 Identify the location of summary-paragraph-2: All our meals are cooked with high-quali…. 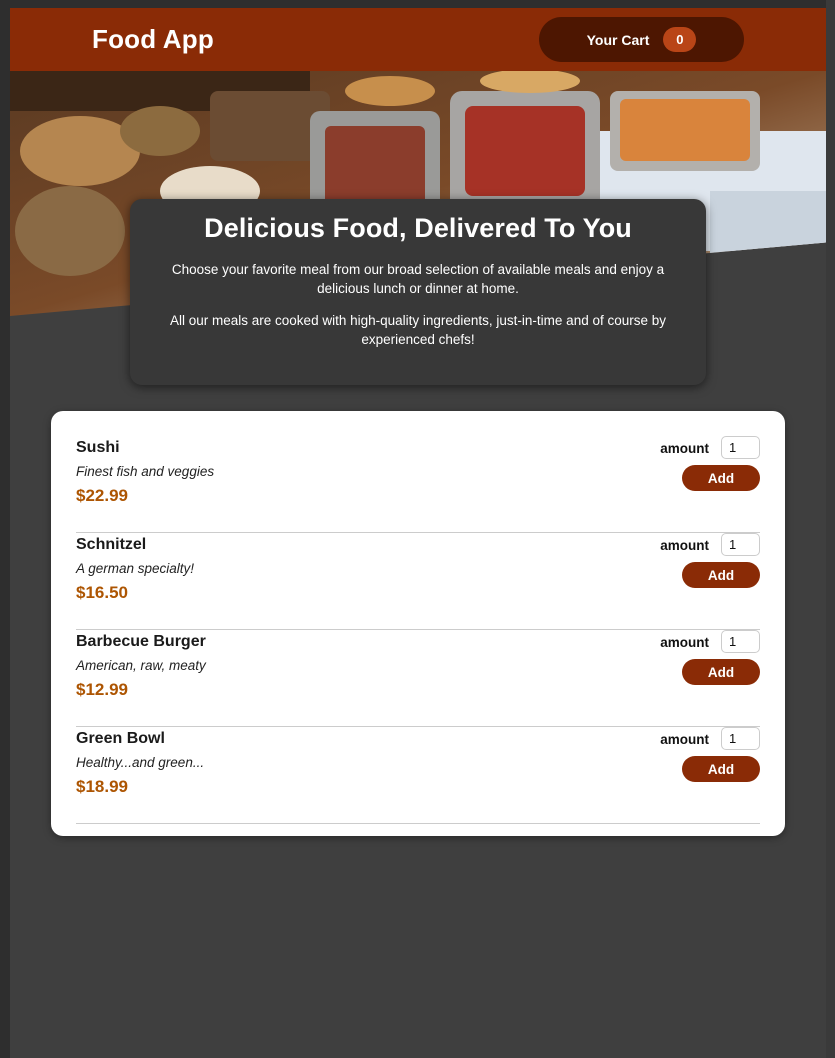
(418, 330).